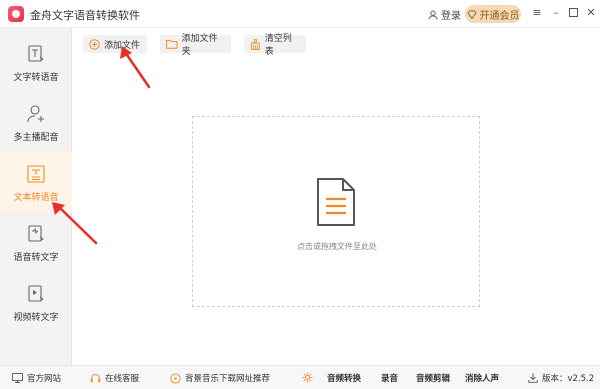  I want to click on sidebar-item-label: 文本转语音, so click(36, 198).